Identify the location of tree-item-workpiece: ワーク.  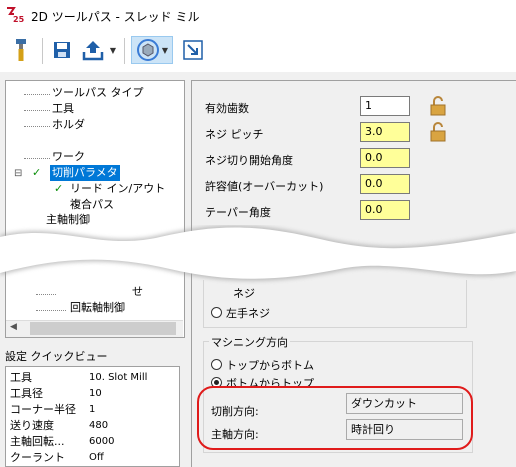
(68, 157).